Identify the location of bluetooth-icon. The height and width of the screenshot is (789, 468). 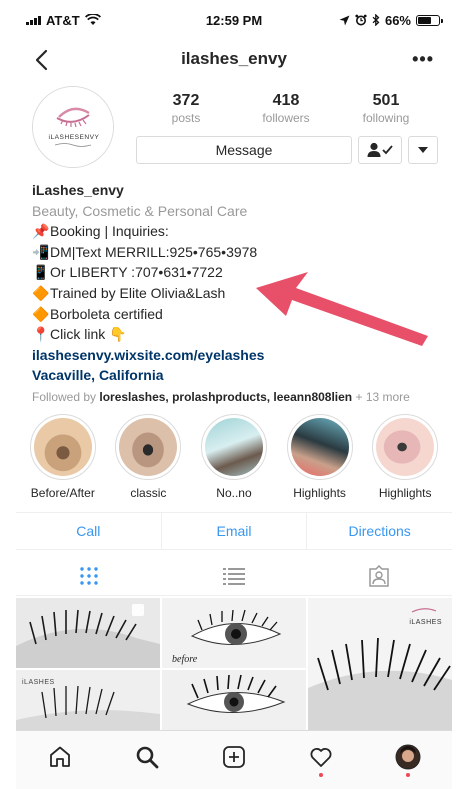
(376, 20).